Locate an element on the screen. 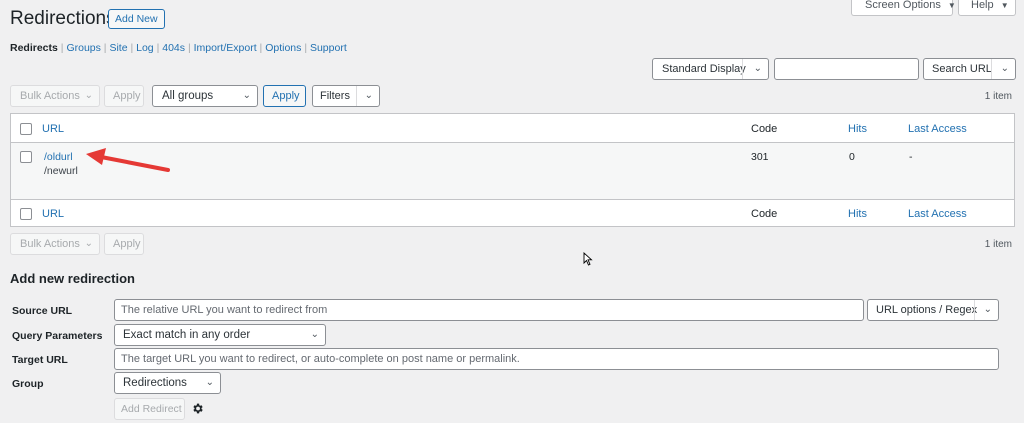 This screenshot has height=423, width=1024. group-value: Redirections is located at coordinates (155, 383).